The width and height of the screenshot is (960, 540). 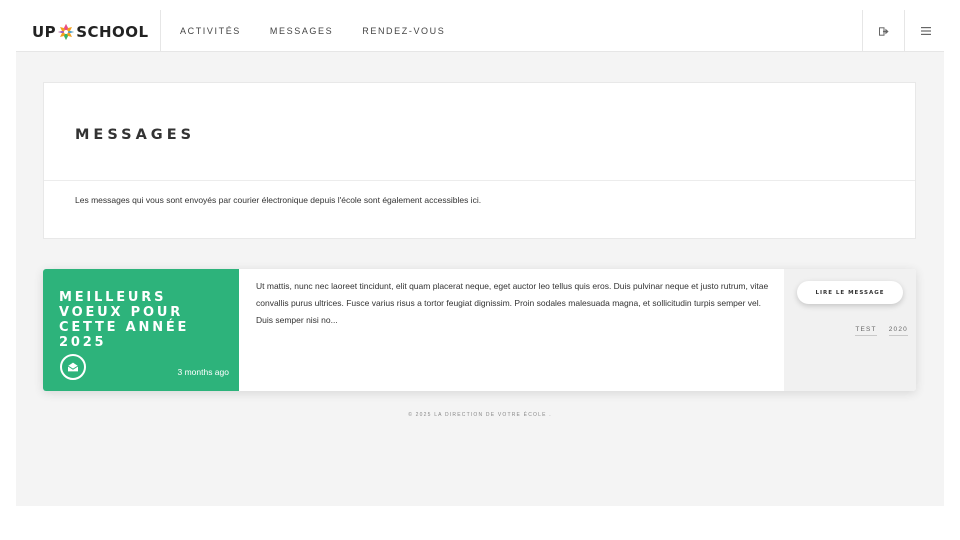 I want to click on upschool-logo: UP SCHOOL, so click(x=90, y=32).